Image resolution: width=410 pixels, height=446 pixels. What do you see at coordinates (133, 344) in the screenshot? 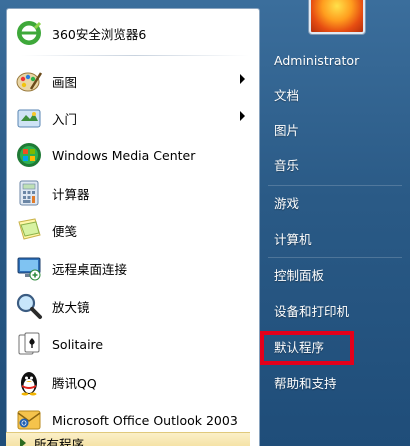
I see `program-item-solitaire: Solitaire` at bounding box center [133, 344].